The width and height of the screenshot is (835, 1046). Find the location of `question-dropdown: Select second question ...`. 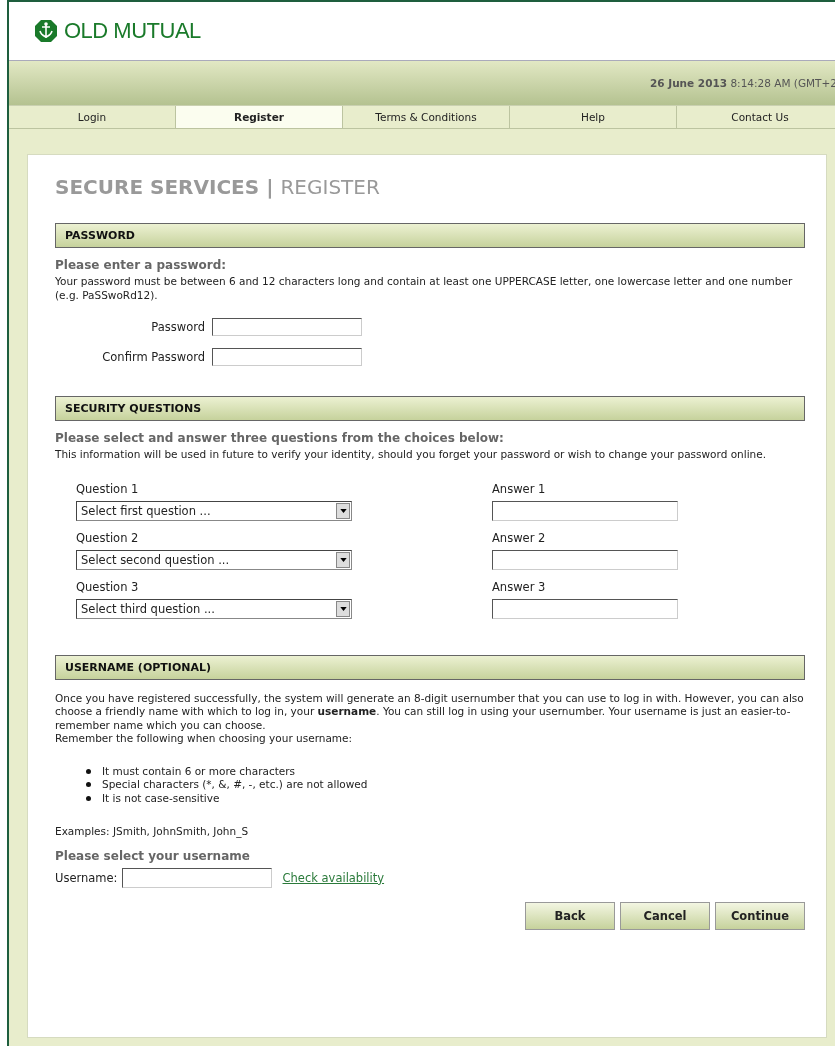

question-dropdown: Select second question ... is located at coordinates (214, 559).